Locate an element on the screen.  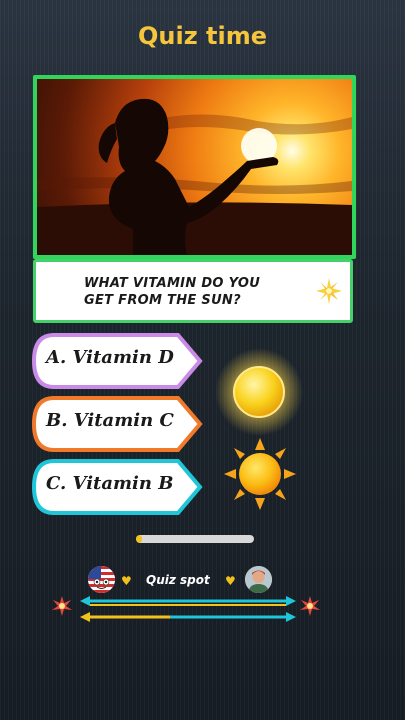
brand-name: Quiz spot is located at coordinates (178, 580).